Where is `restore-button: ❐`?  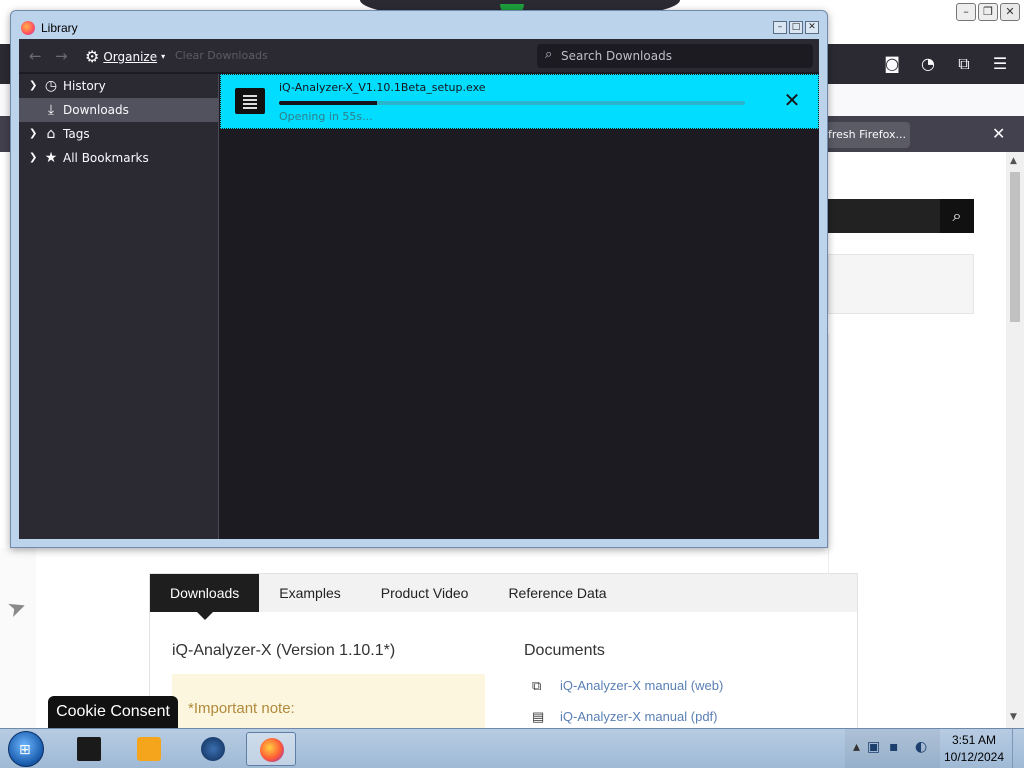
restore-button: ❐ is located at coordinates (988, 12).